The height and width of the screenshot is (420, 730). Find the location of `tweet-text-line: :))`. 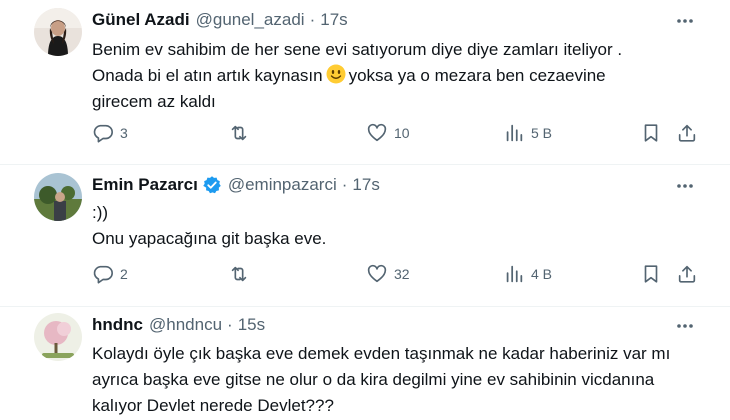

tweet-text-line: :)) is located at coordinates (100, 212).